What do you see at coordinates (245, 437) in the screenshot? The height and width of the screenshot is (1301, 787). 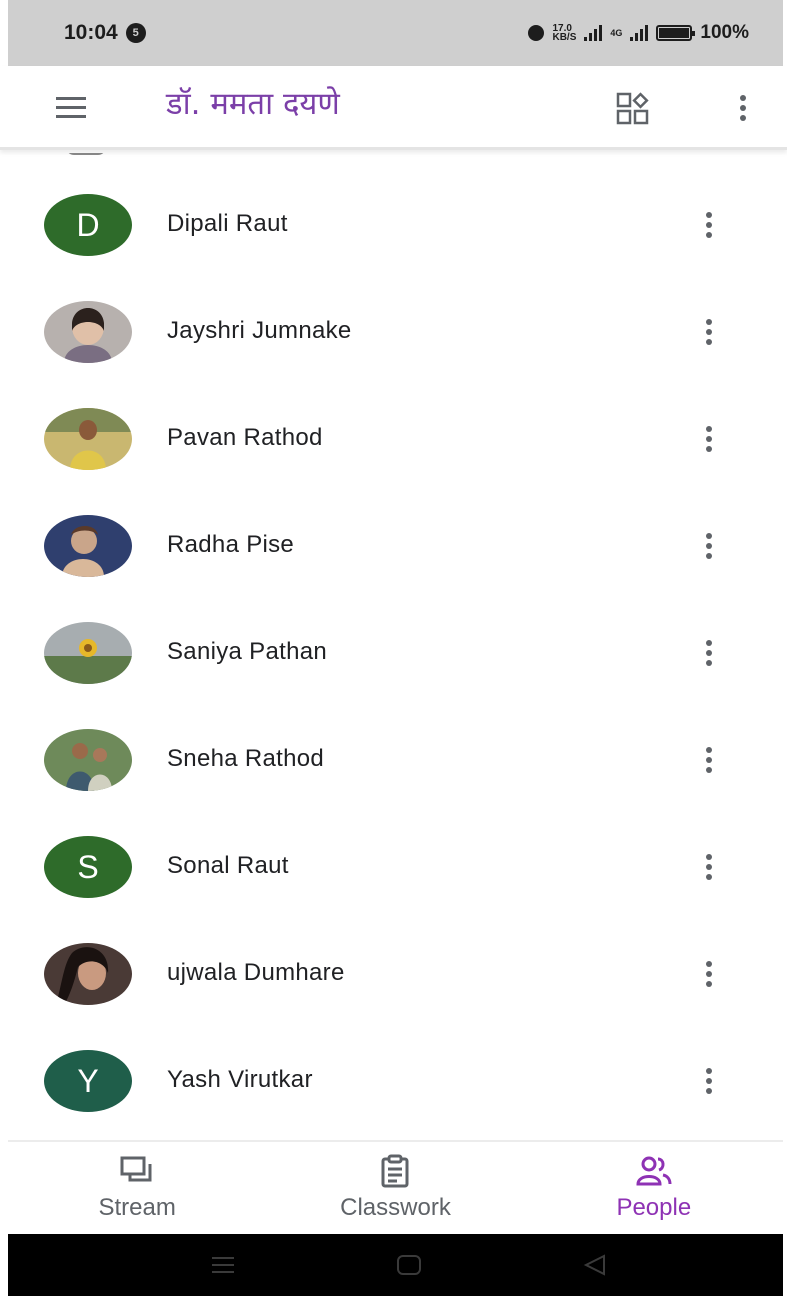 I see `person-name: Pavan Rathod` at bounding box center [245, 437].